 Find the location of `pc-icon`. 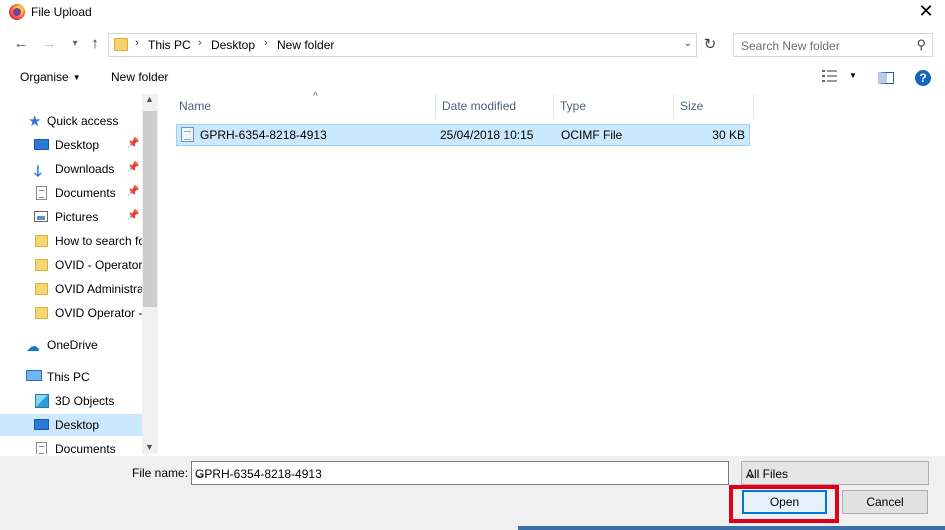

pc-icon is located at coordinates (34, 375).